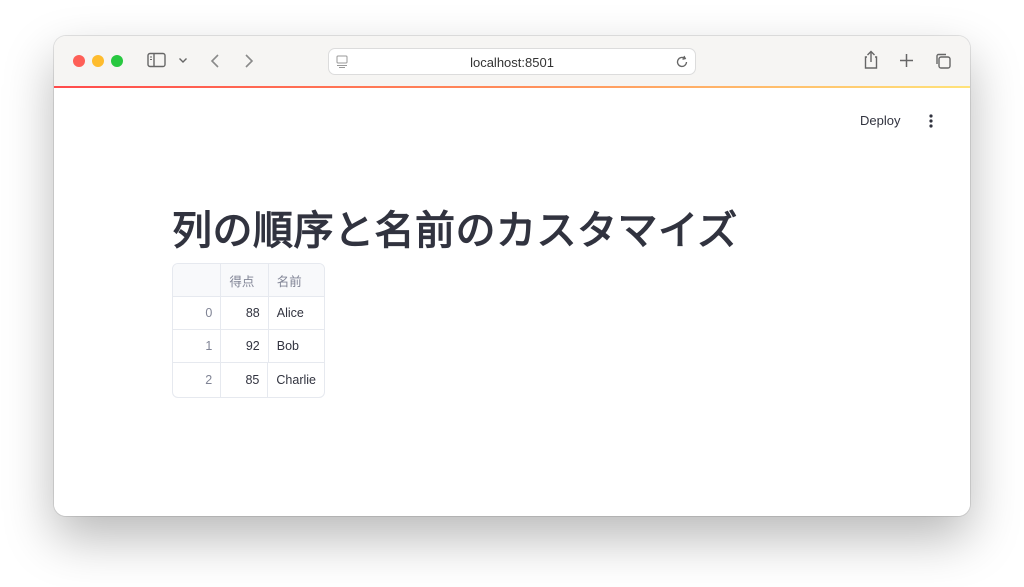 The image size is (1024, 587). I want to click on more-menu-icon, so click(931, 123).